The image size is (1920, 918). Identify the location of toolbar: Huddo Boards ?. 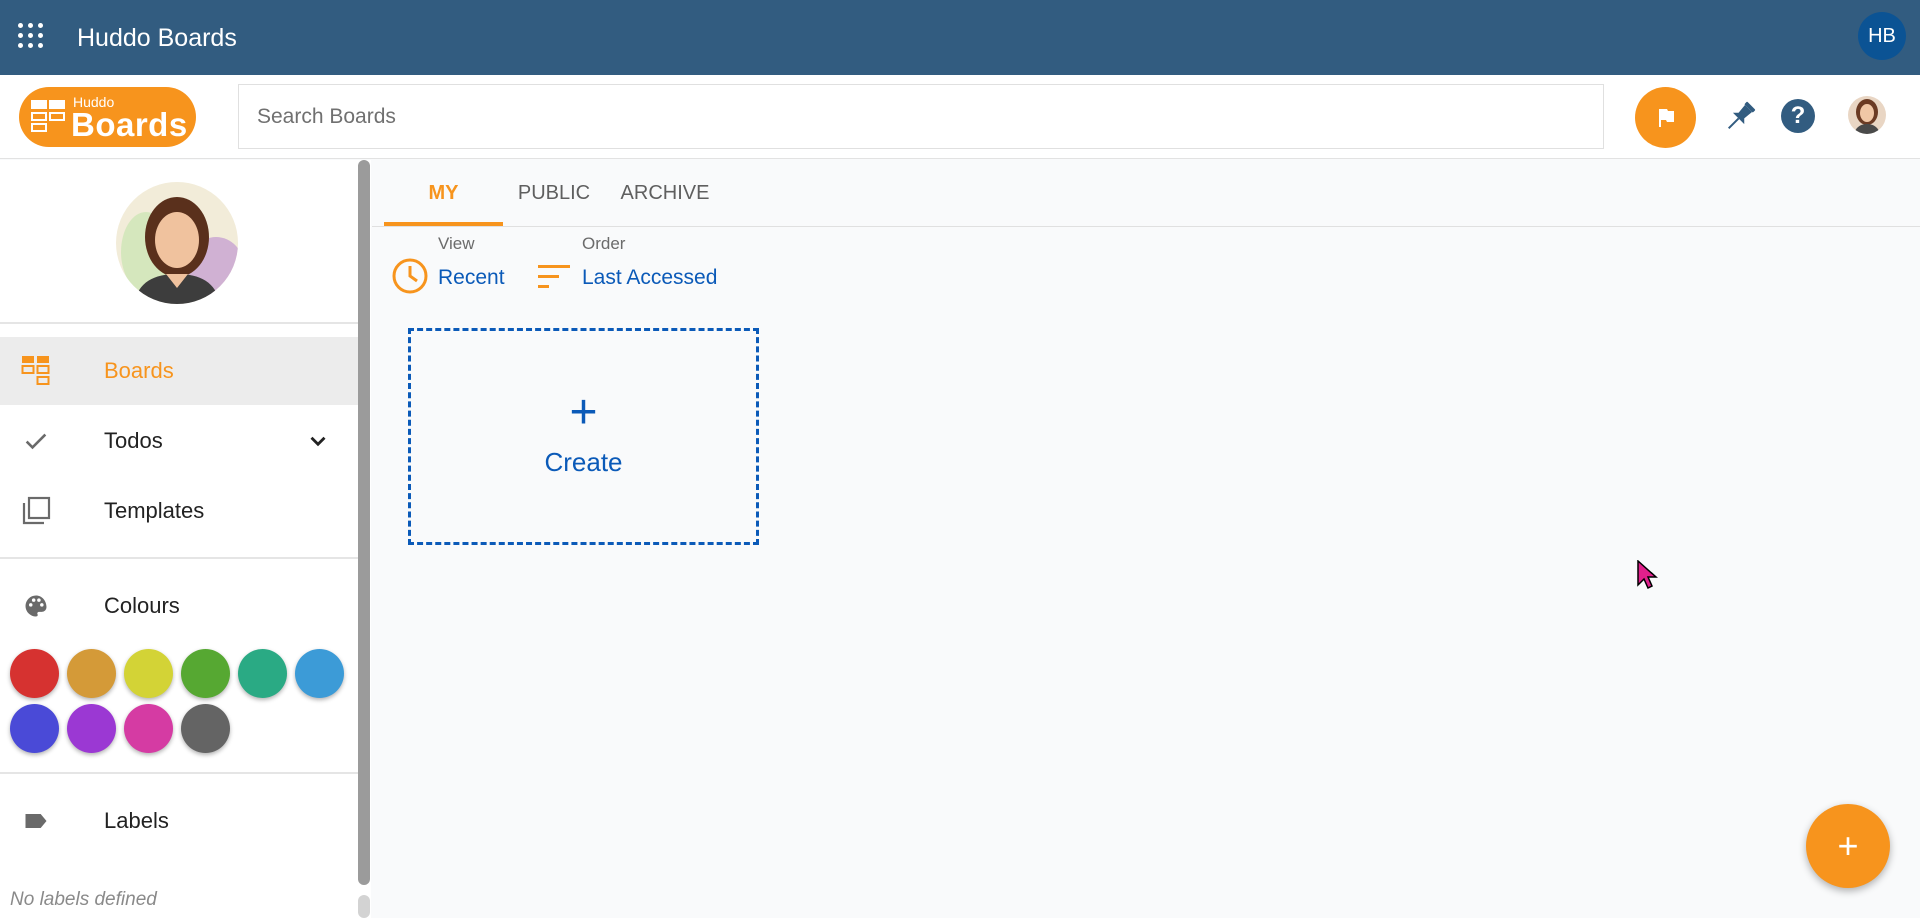
(960, 117).